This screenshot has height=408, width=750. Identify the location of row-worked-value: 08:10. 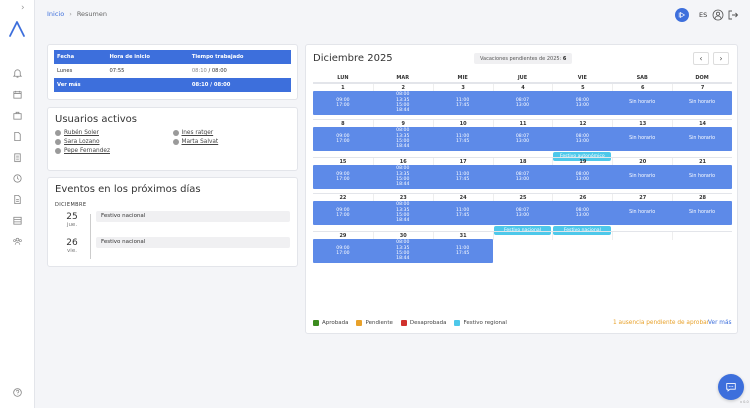
(199, 71).